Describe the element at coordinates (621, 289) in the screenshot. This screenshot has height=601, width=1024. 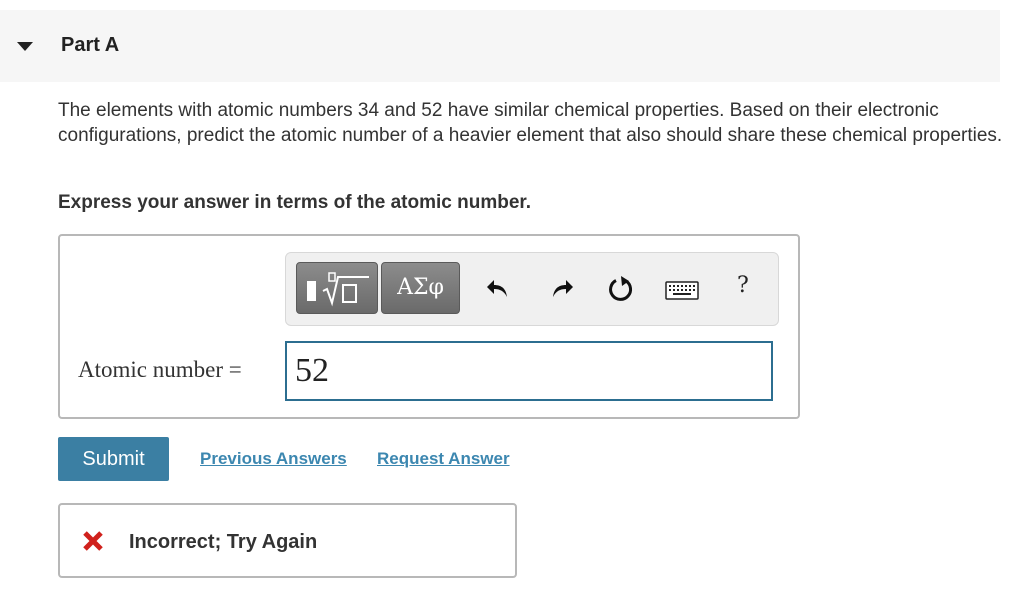
I see `reset-icon` at that location.